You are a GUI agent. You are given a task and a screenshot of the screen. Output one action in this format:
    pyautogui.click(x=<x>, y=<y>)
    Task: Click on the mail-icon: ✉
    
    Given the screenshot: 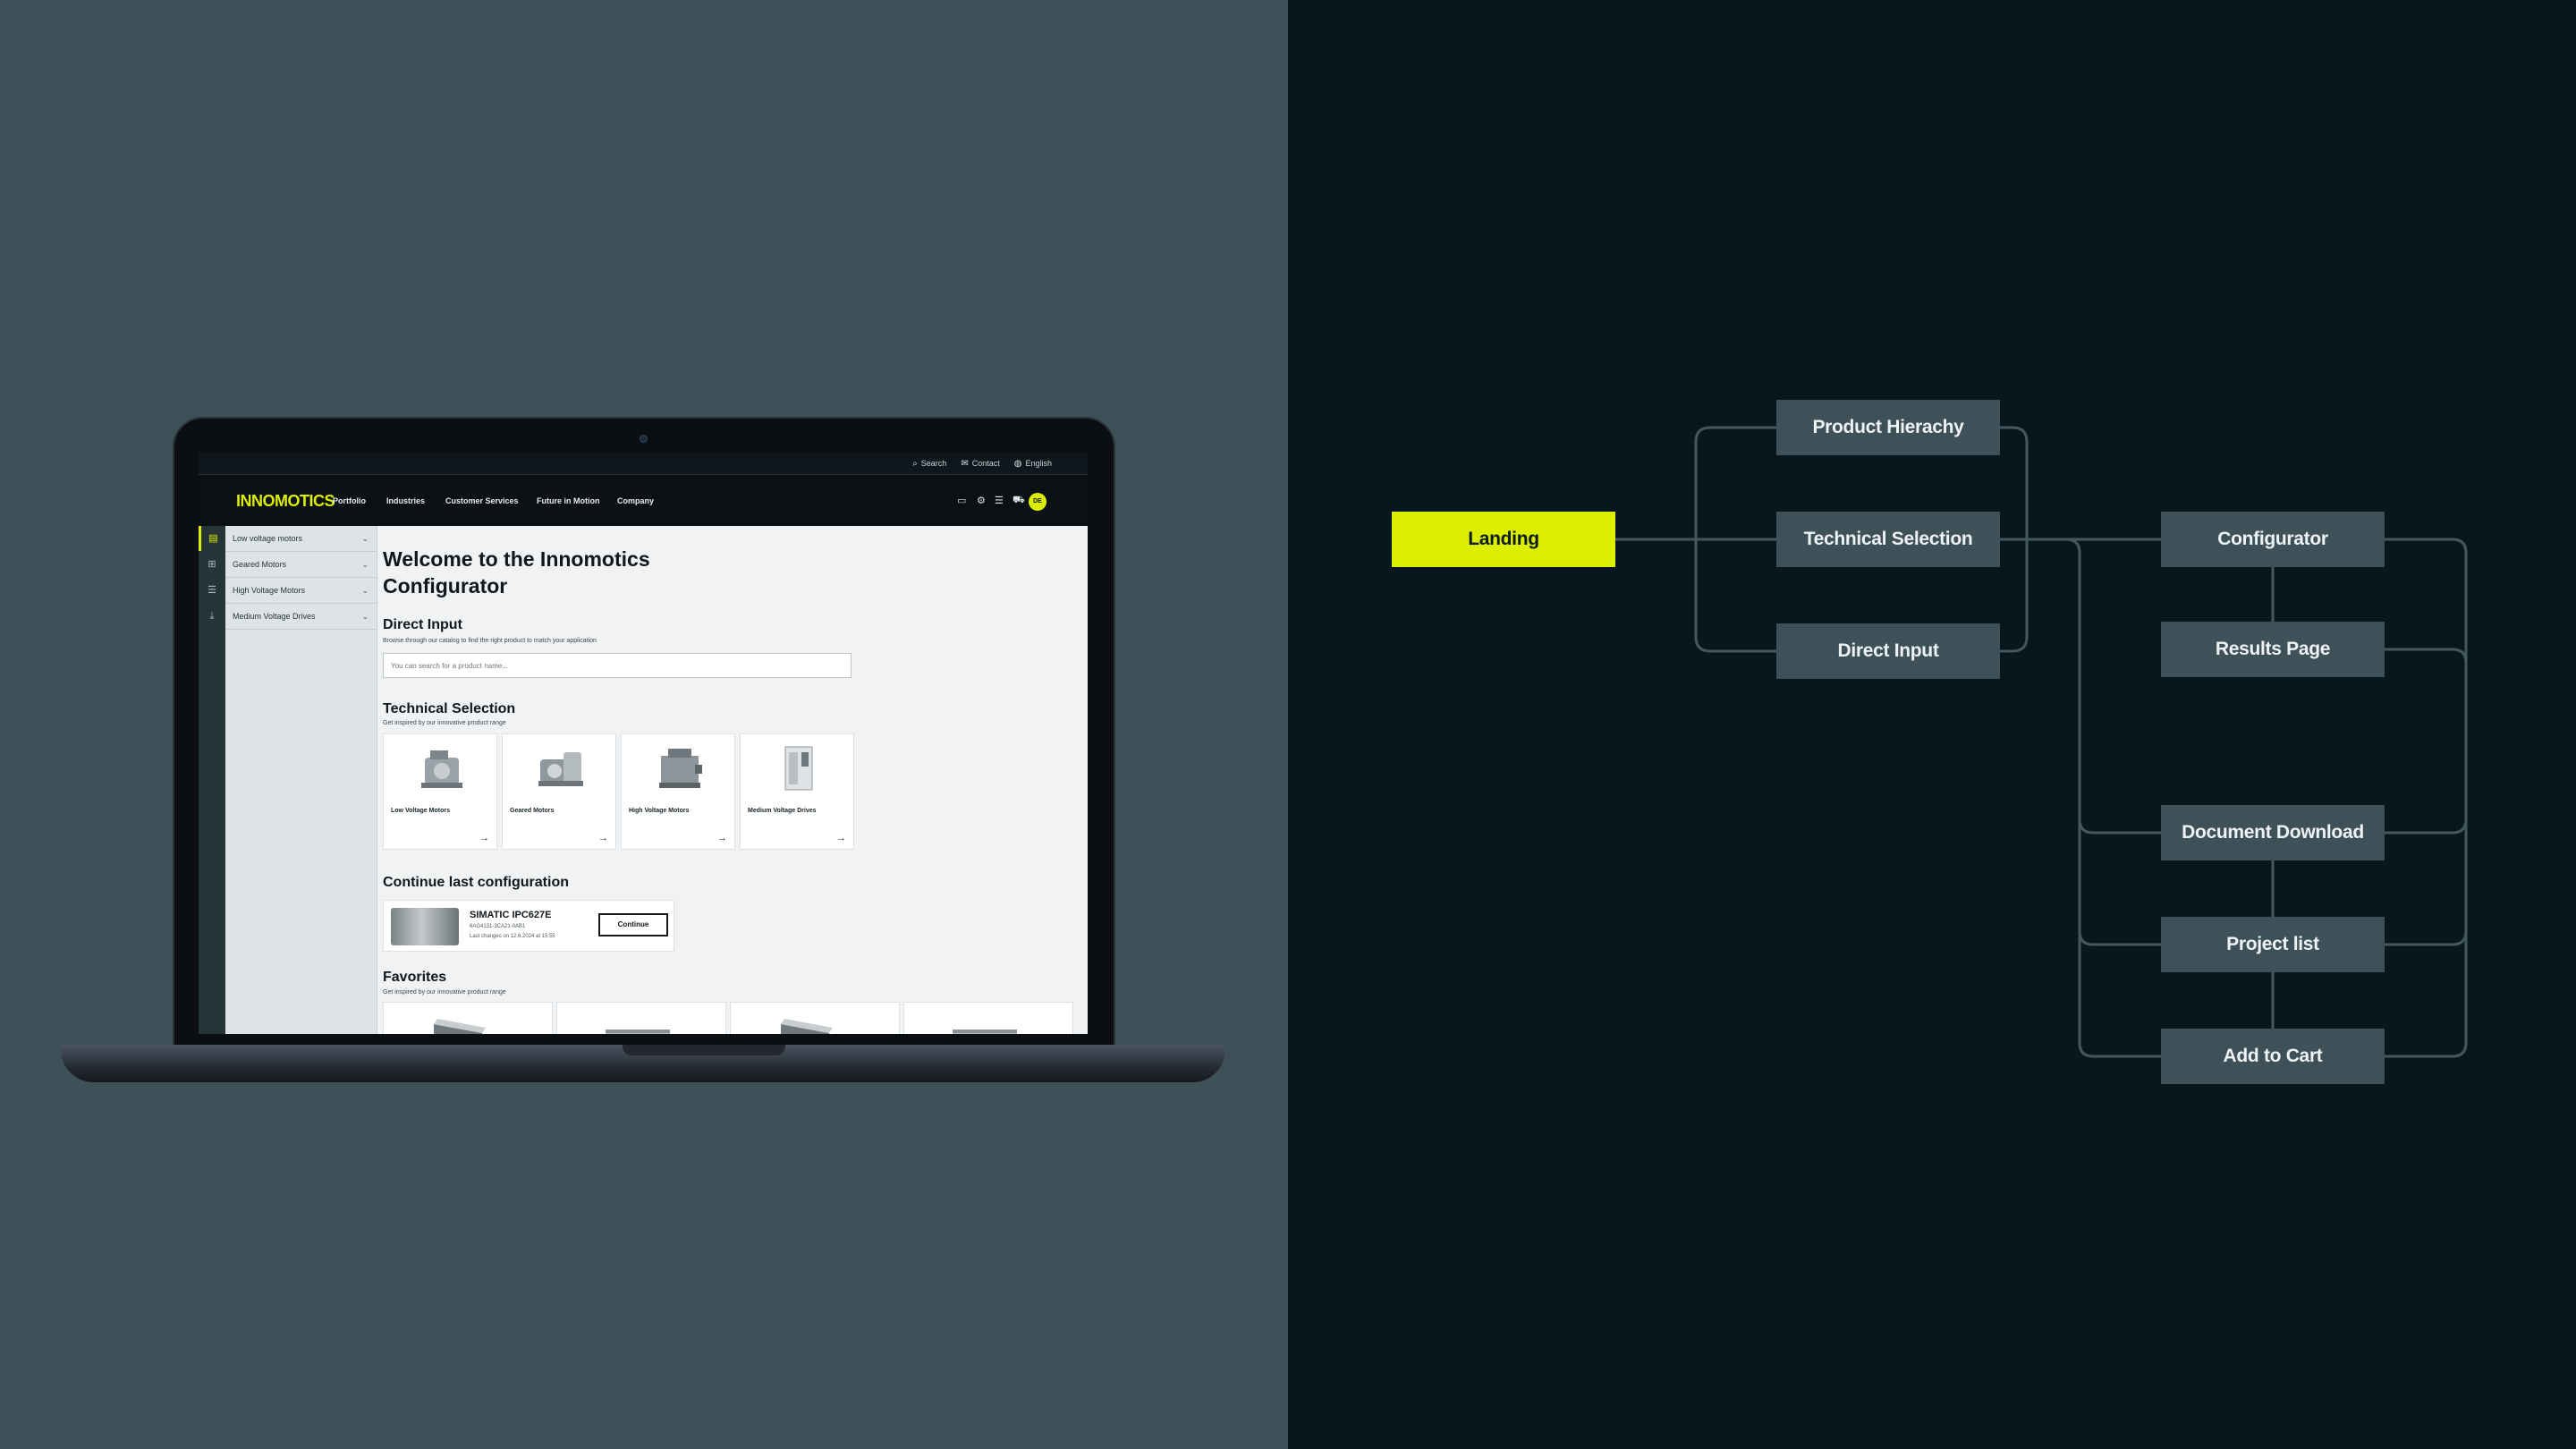 What is the action you would take?
    pyautogui.click(x=965, y=463)
    